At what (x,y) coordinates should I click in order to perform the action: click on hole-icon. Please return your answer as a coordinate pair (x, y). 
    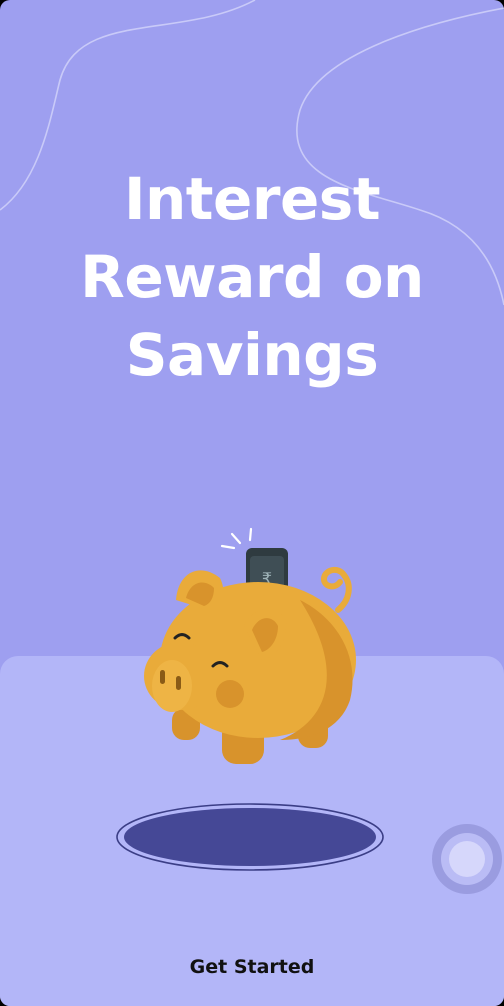
    Looking at the image, I should click on (250, 837).